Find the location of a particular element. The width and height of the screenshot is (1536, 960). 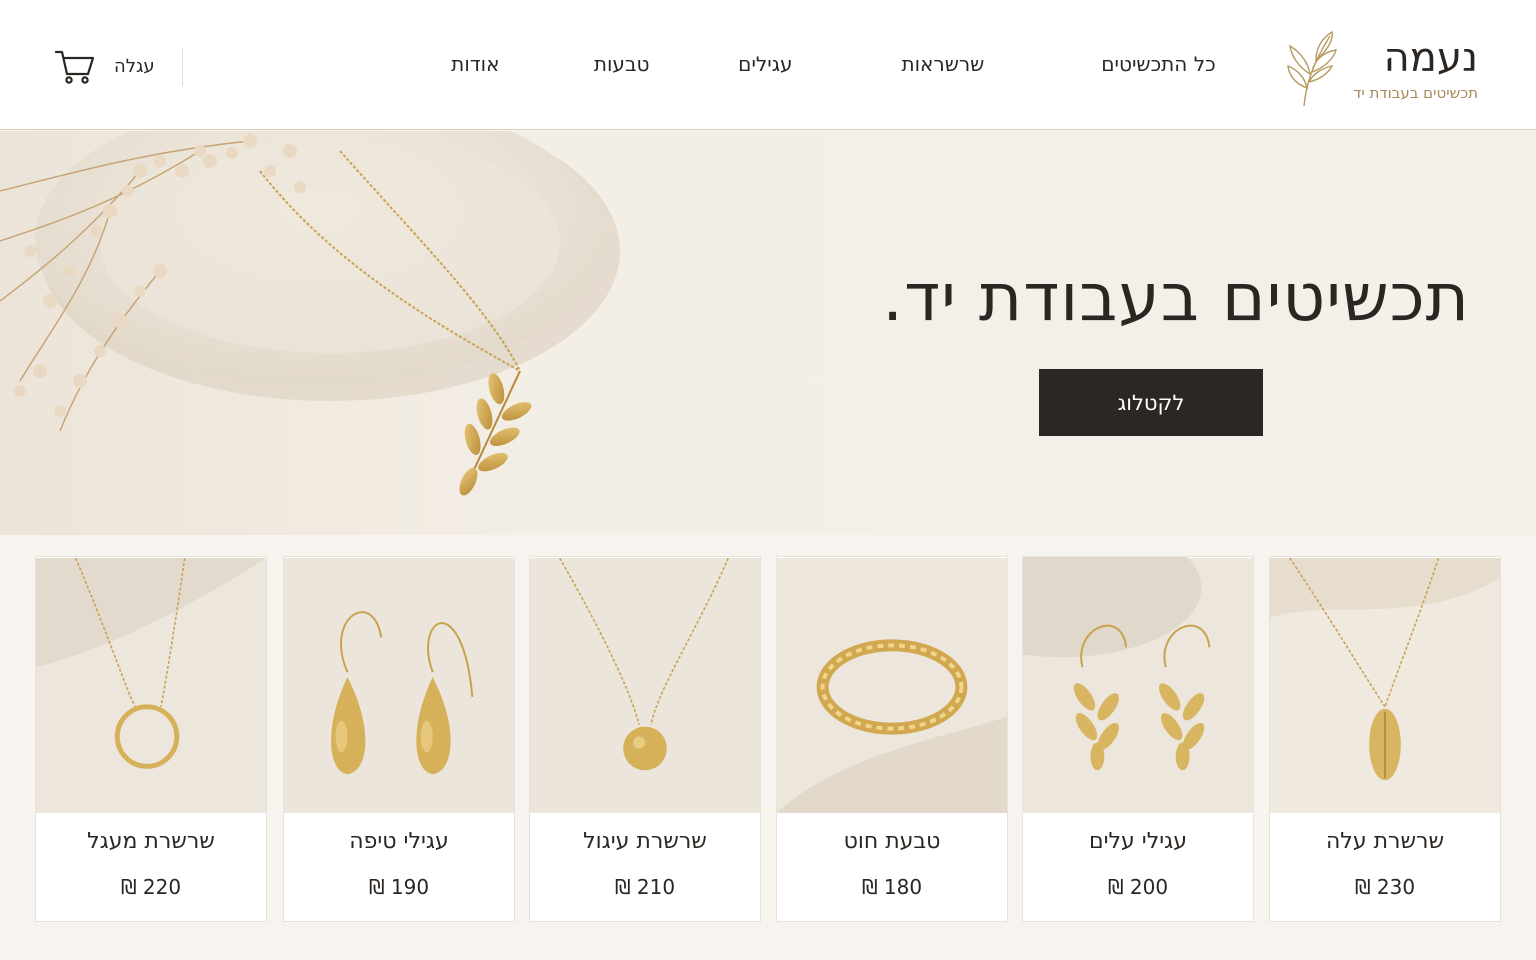

product-name: שרשרת עיגול is located at coordinates (645, 841).